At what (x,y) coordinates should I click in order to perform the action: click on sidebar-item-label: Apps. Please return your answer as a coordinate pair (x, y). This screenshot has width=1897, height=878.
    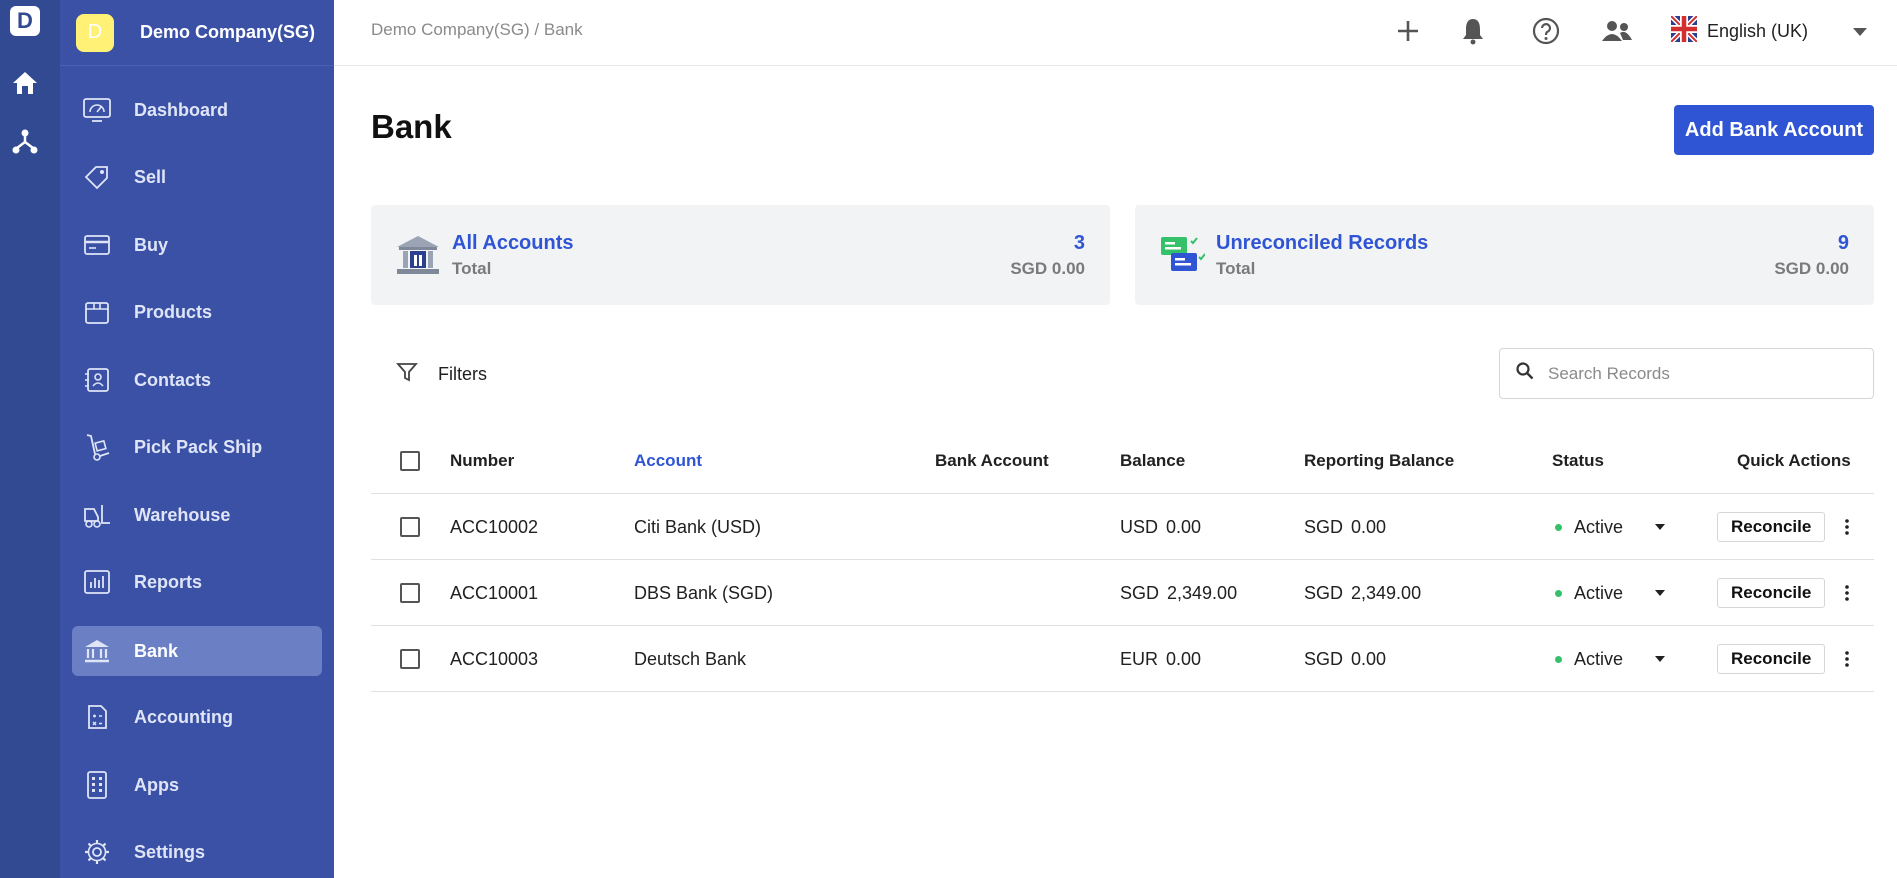
    Looking at the image, I should click on (156, 784).